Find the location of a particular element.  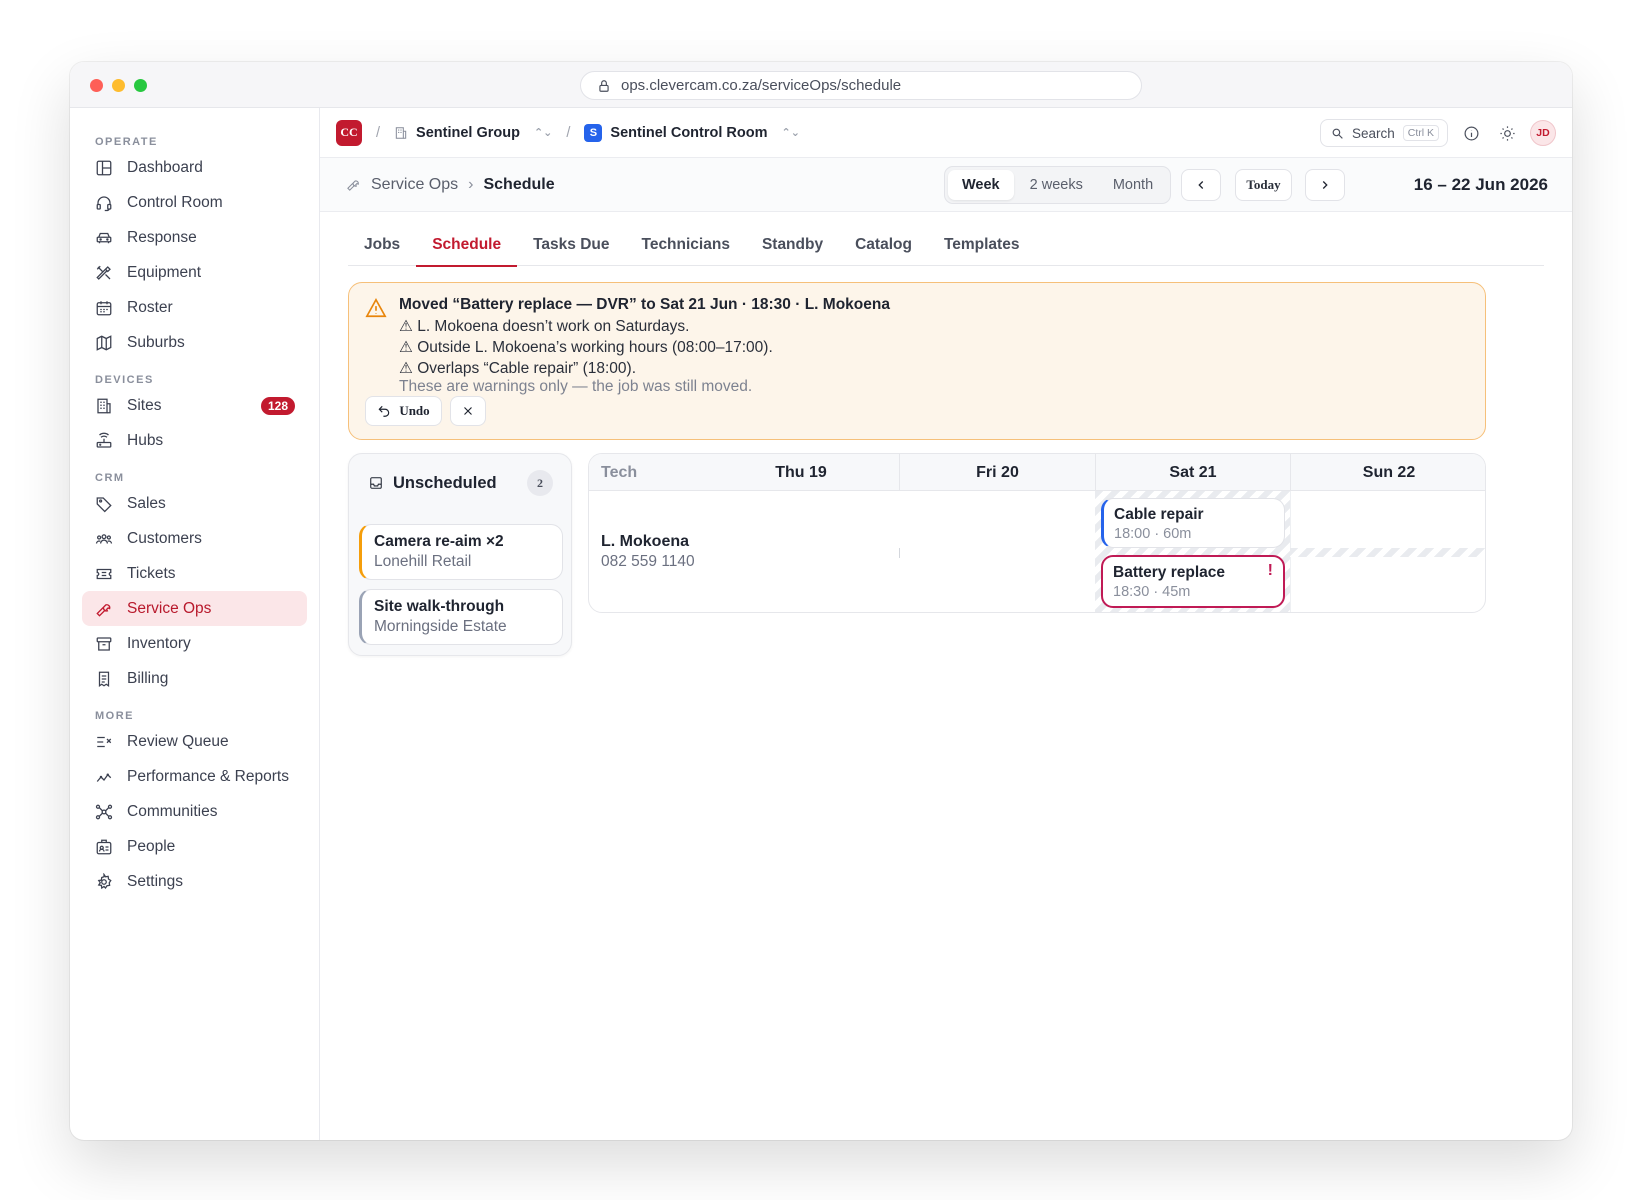

undo-button: Undo is located at coordinates (403, 411).